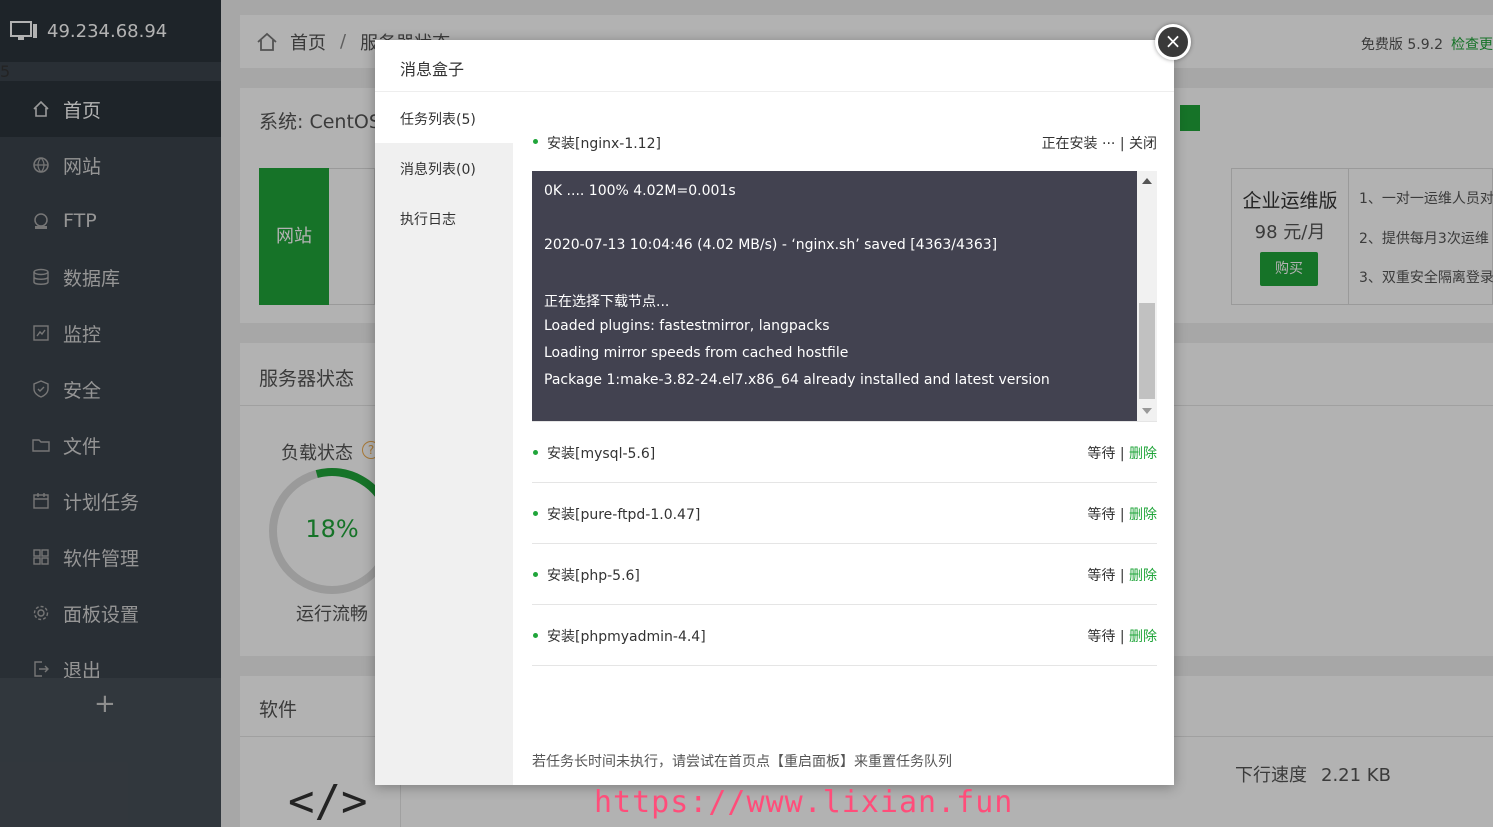 This screenshot has height=827, width=1493. Describe the element at coordinates (844, 513) in the screenshot. I see `list-item: 安装[pure-ftpd-1.0.47] 等待 | 删除` at that location.